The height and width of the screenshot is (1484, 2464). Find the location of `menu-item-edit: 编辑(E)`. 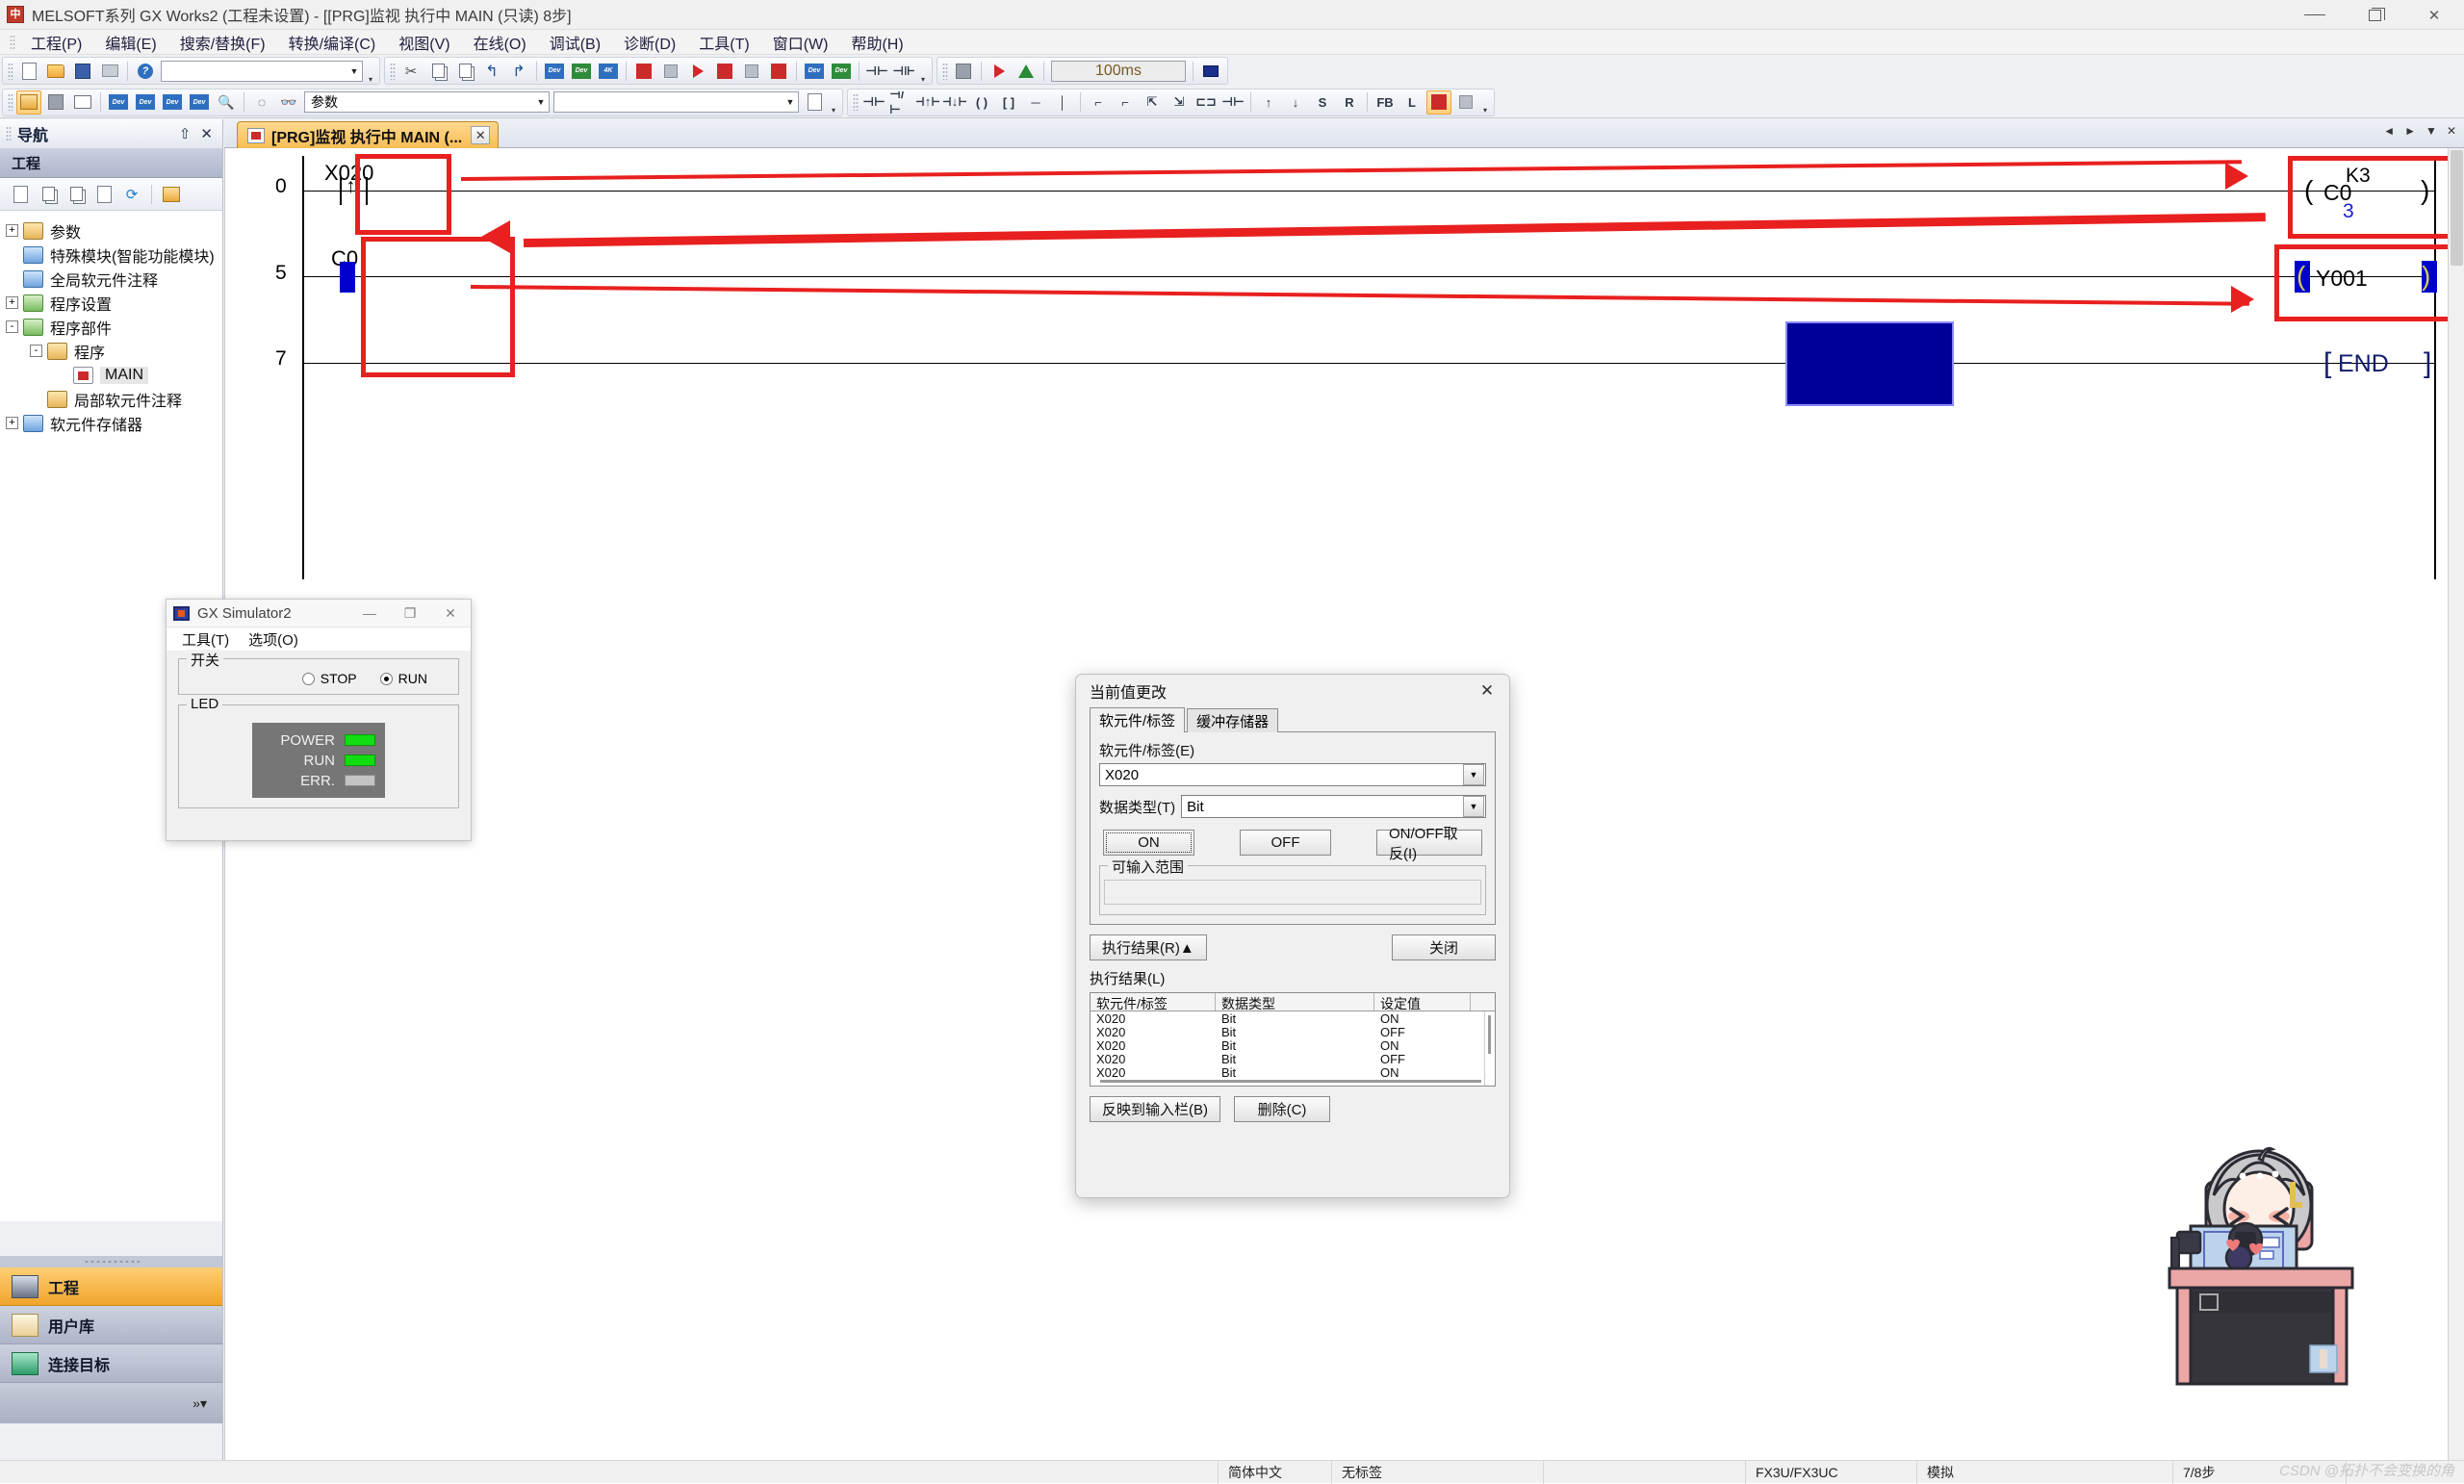

menu-item-edit: 编辑(E) is located at coordinates (130, 42).